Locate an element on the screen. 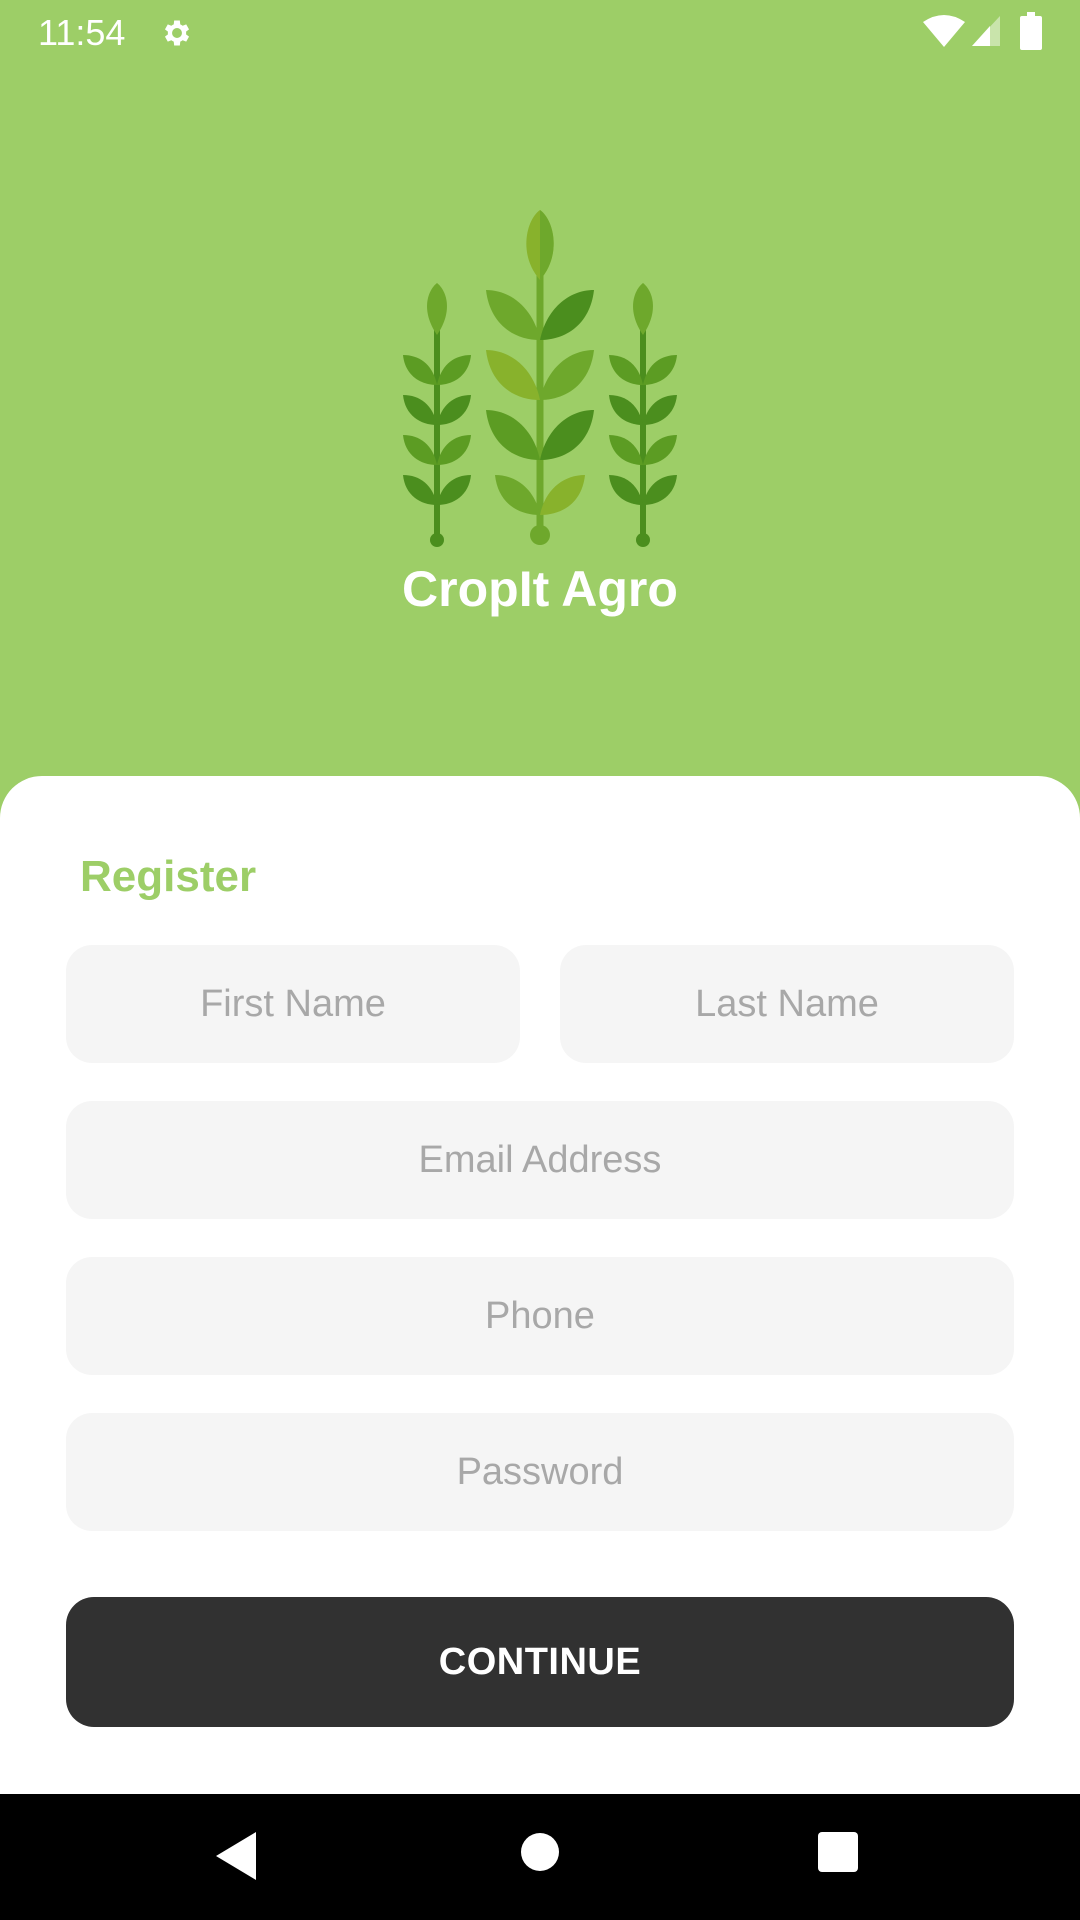 Image resolution: width=1080 pixels, height=1920 pixels. gear-icon is located at coordinates (177, 33).